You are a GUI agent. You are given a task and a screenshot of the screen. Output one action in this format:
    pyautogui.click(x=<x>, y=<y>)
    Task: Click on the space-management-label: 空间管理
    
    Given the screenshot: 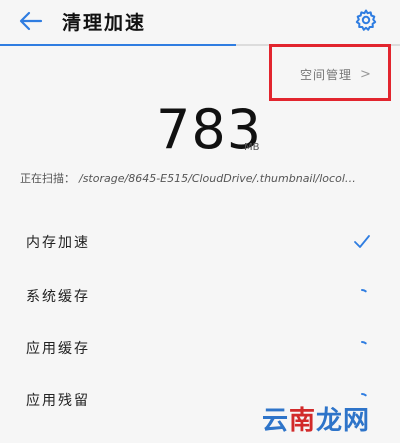 What is the action you would take?
    pyautogui.click(x=326, y=75)
    